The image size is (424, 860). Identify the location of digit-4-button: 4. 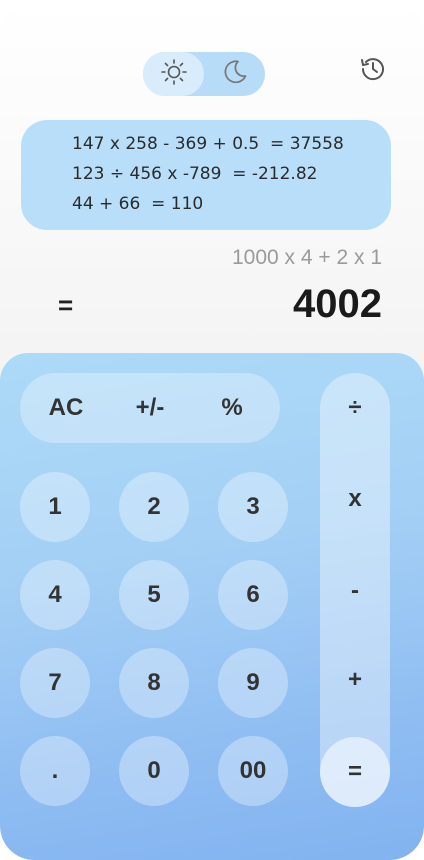
(55, 595).